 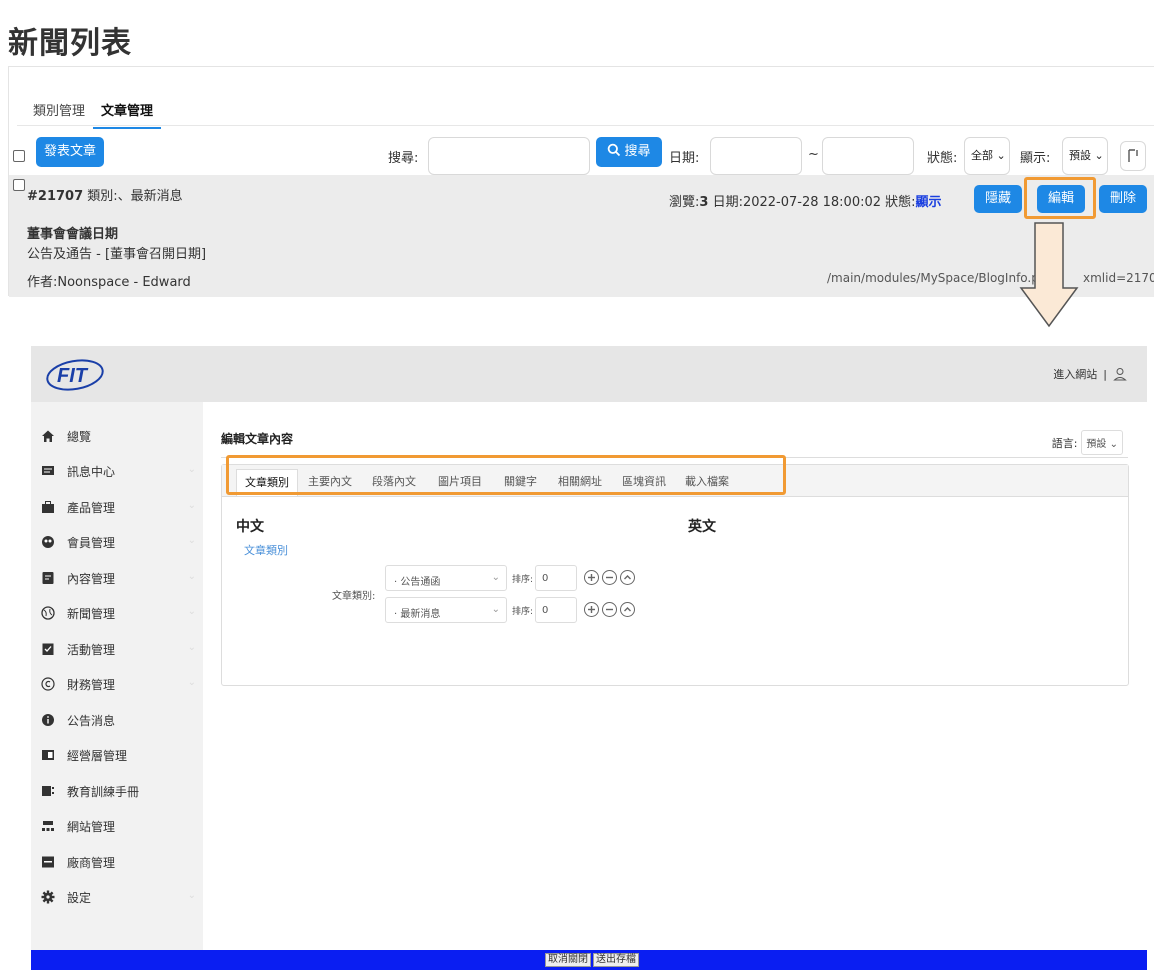 I want to click on search-label: 搜尋:, so click(x=403, y=158).